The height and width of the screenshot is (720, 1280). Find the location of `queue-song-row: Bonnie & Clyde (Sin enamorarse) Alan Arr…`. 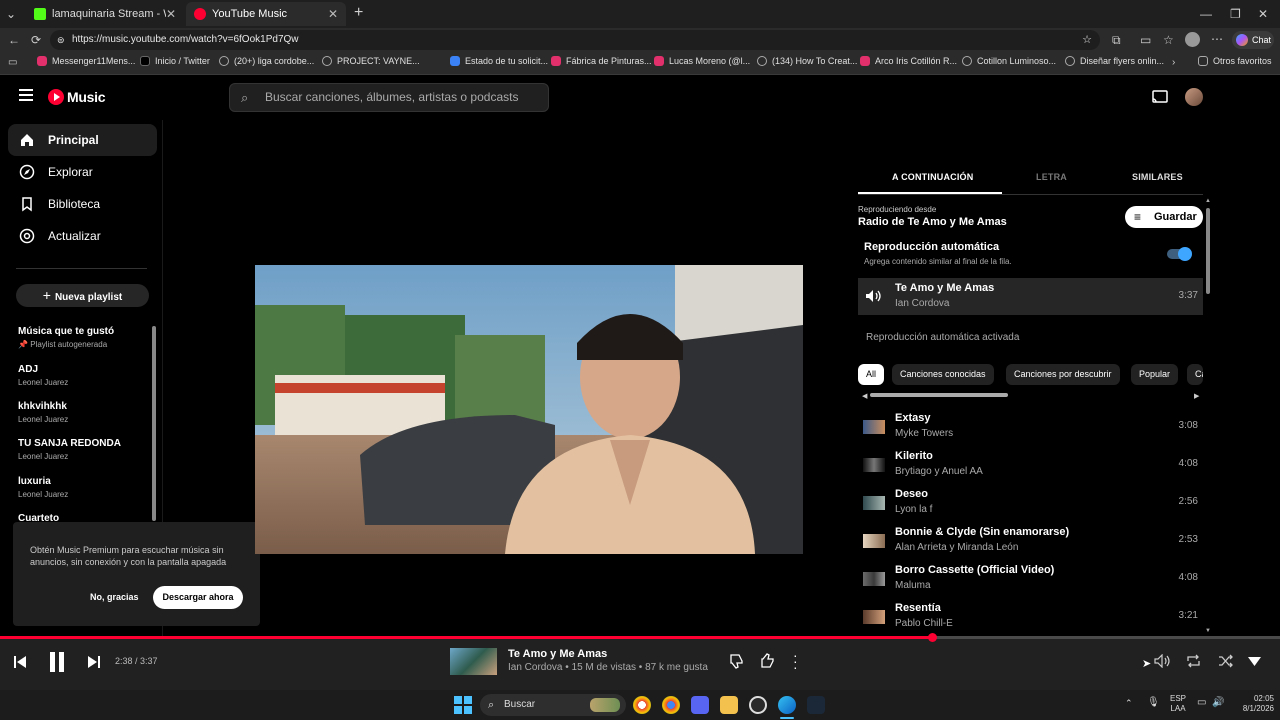

queue-song-row: Bonnie & Clyde (Sin enamorarse) Alan Arr… is located at coordinates (1030, 541).